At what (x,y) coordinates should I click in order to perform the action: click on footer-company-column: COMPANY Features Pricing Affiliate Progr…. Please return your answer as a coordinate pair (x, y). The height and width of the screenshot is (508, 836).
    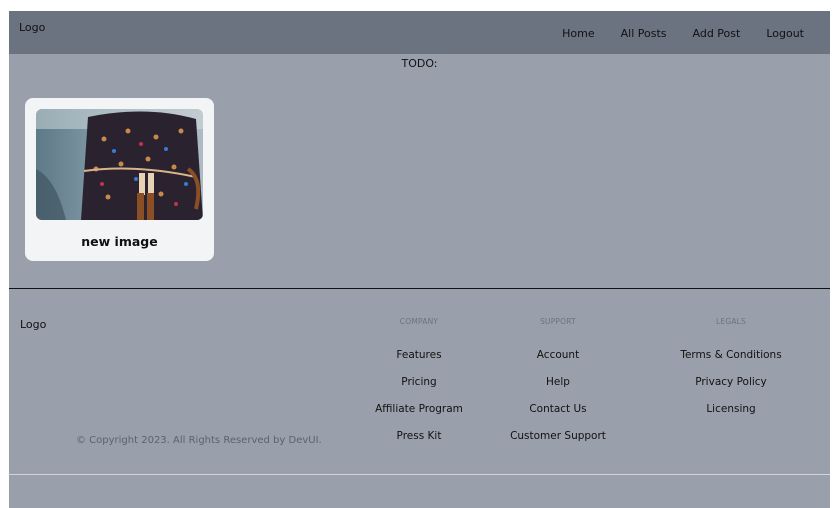
    Looking at the image, I should click on (419, 386).